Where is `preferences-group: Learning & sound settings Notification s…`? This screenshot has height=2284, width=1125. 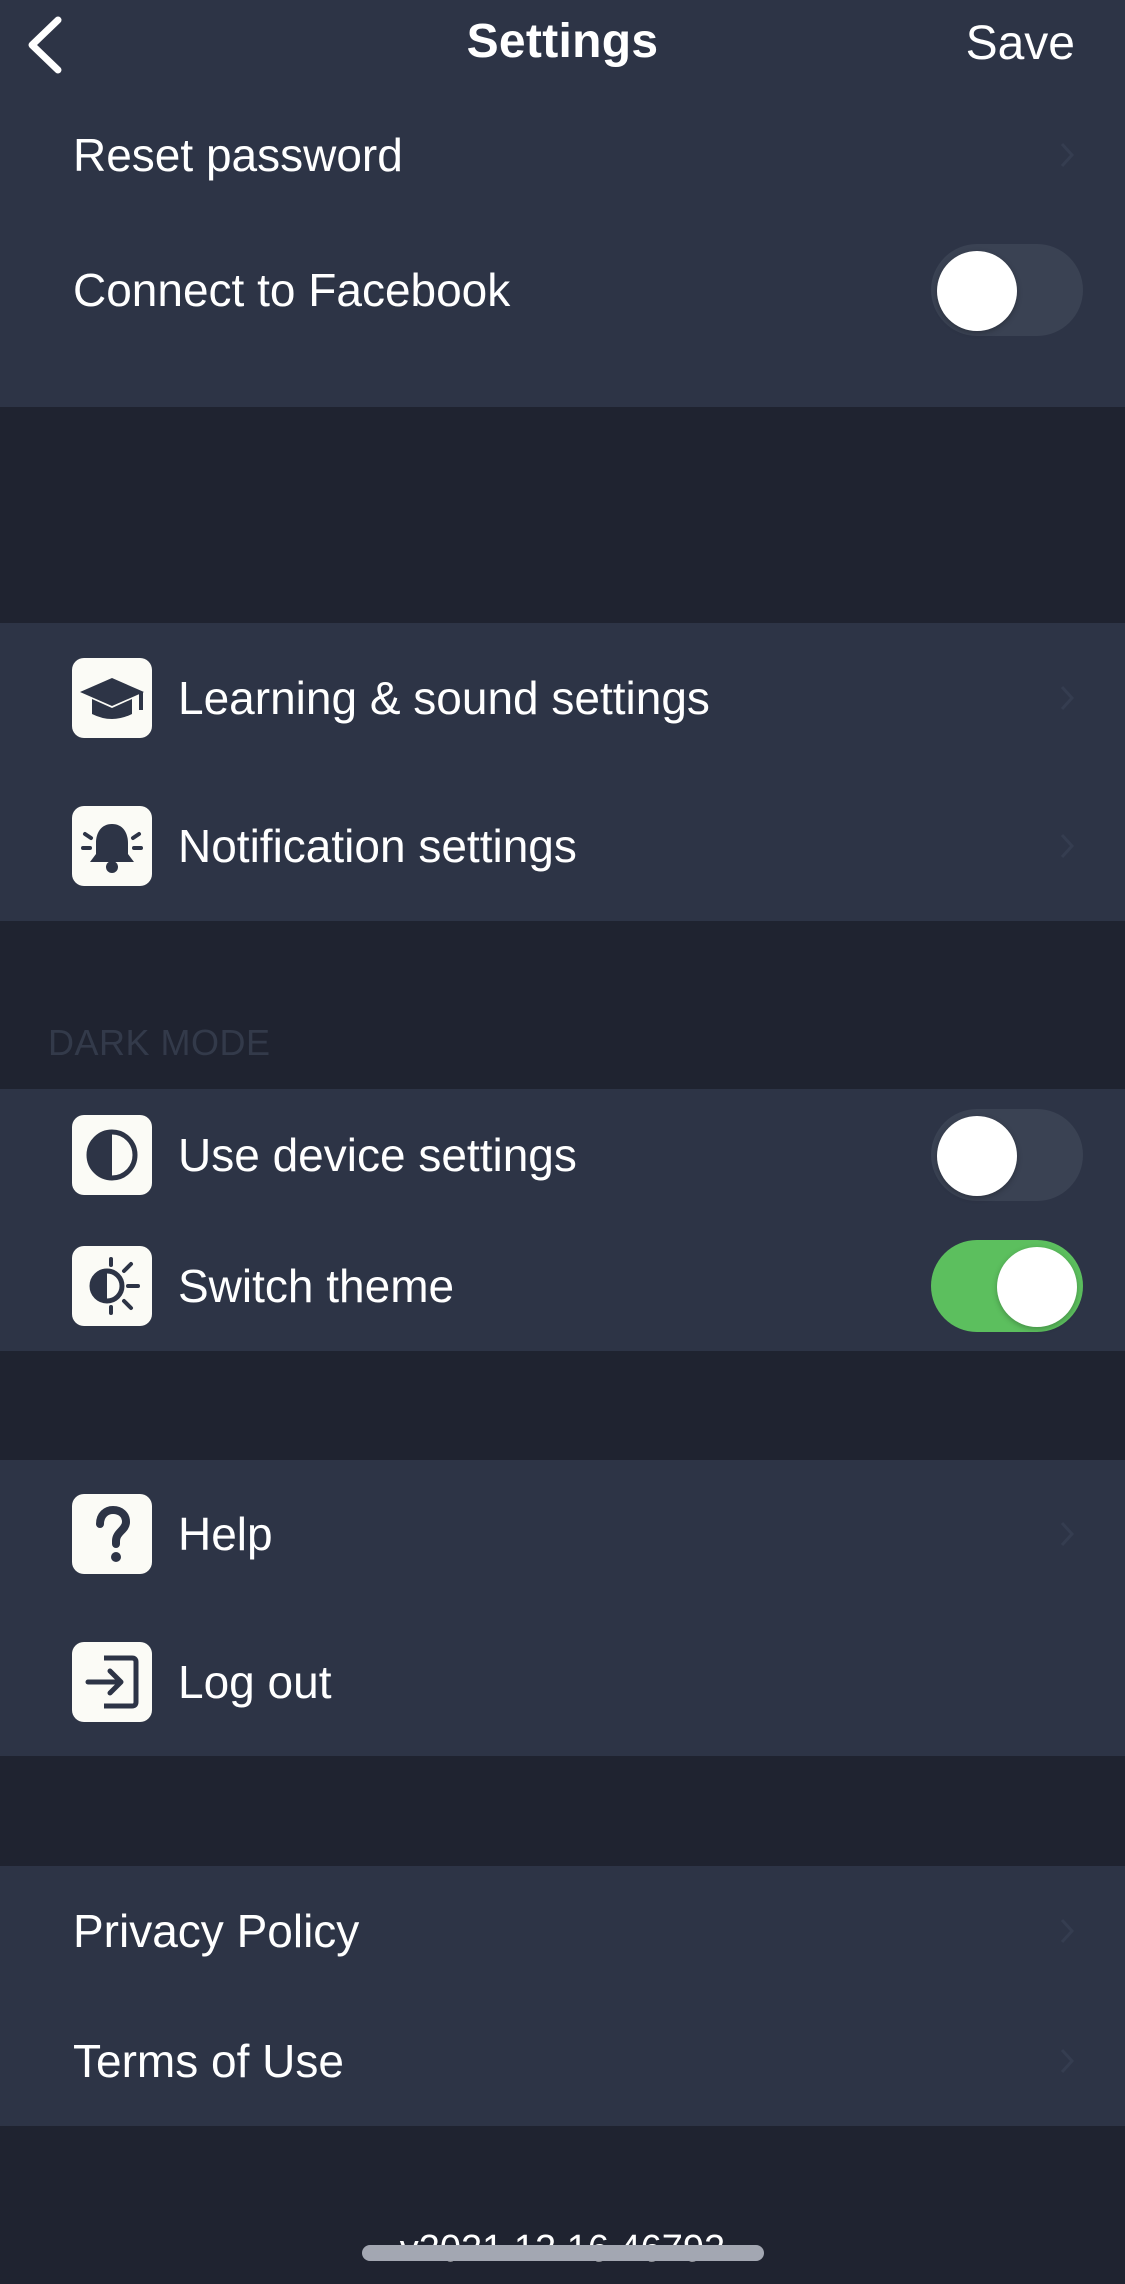 preferences-group: Learning & sound settings Notification s… is located at coordinates (562, 772).